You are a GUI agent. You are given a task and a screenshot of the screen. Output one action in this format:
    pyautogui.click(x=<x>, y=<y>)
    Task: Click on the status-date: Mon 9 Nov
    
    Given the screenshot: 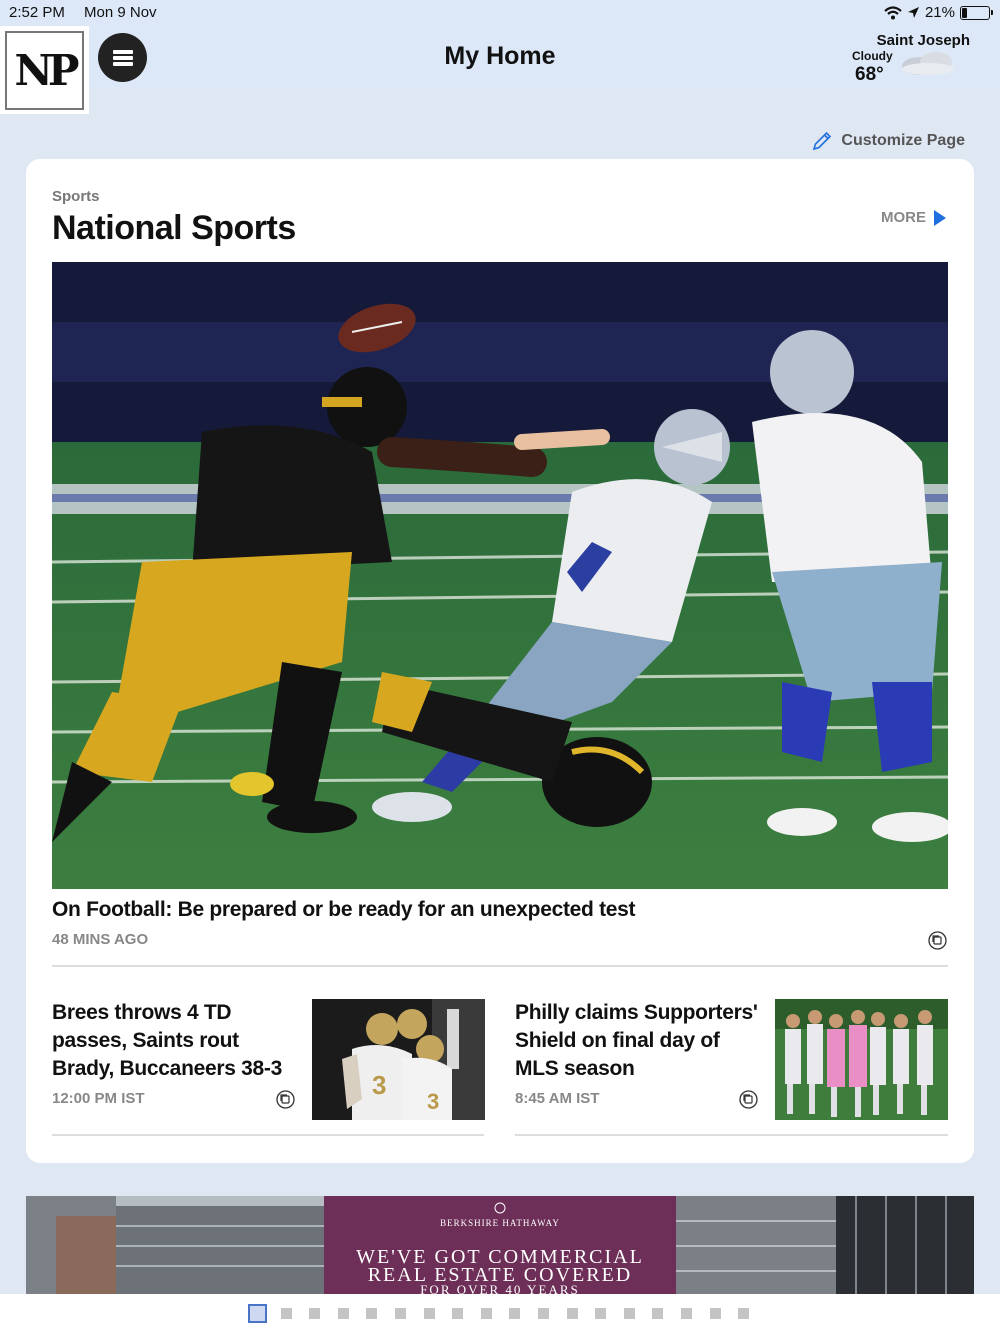 What is the action you would take?
    pyautogui.click(x=120, y=12)
    